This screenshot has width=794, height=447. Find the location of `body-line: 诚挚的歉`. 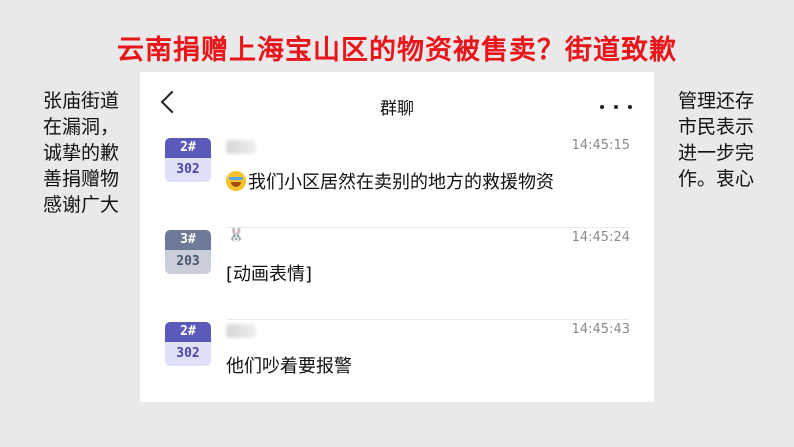

body-line: 诚挚的歉 is located at coordinates (81, 153).